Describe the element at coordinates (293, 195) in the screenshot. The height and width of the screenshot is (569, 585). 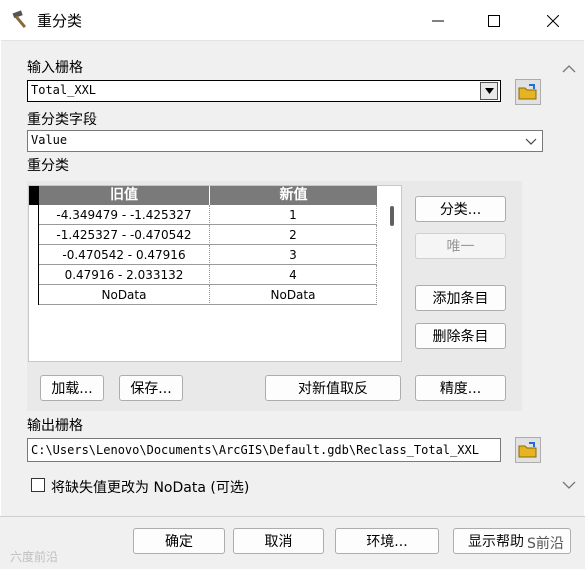
I see `column-new-value: 新值` at that location.